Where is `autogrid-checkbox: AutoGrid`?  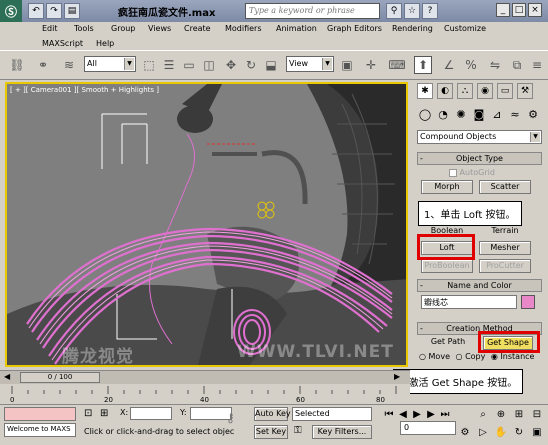
autogrid-checkbox: AutoGrid is located at coordinates (472, 172).